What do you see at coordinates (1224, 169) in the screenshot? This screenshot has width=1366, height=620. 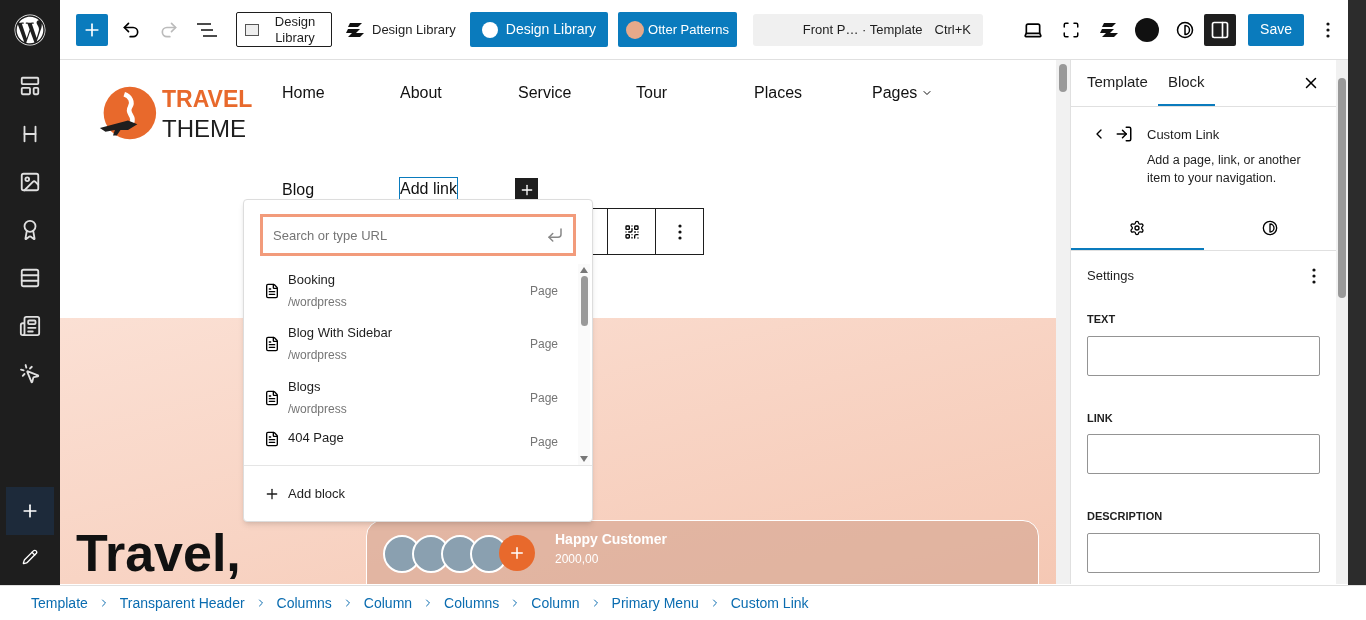 I see `block-description: Add a page, link, or another item to your navigation.` at bounding box center [1224, 169].